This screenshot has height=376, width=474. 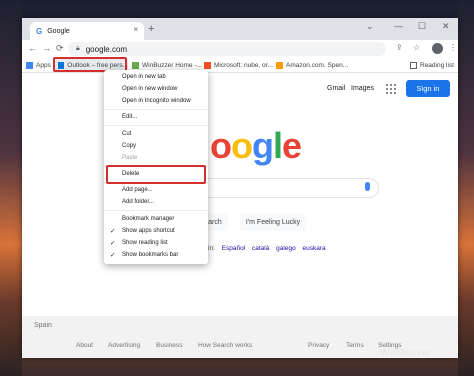 What do you see at coordinates (398, 26) in the screenshot?
I see `minimize-button: —` at bounding box center [398, 26].